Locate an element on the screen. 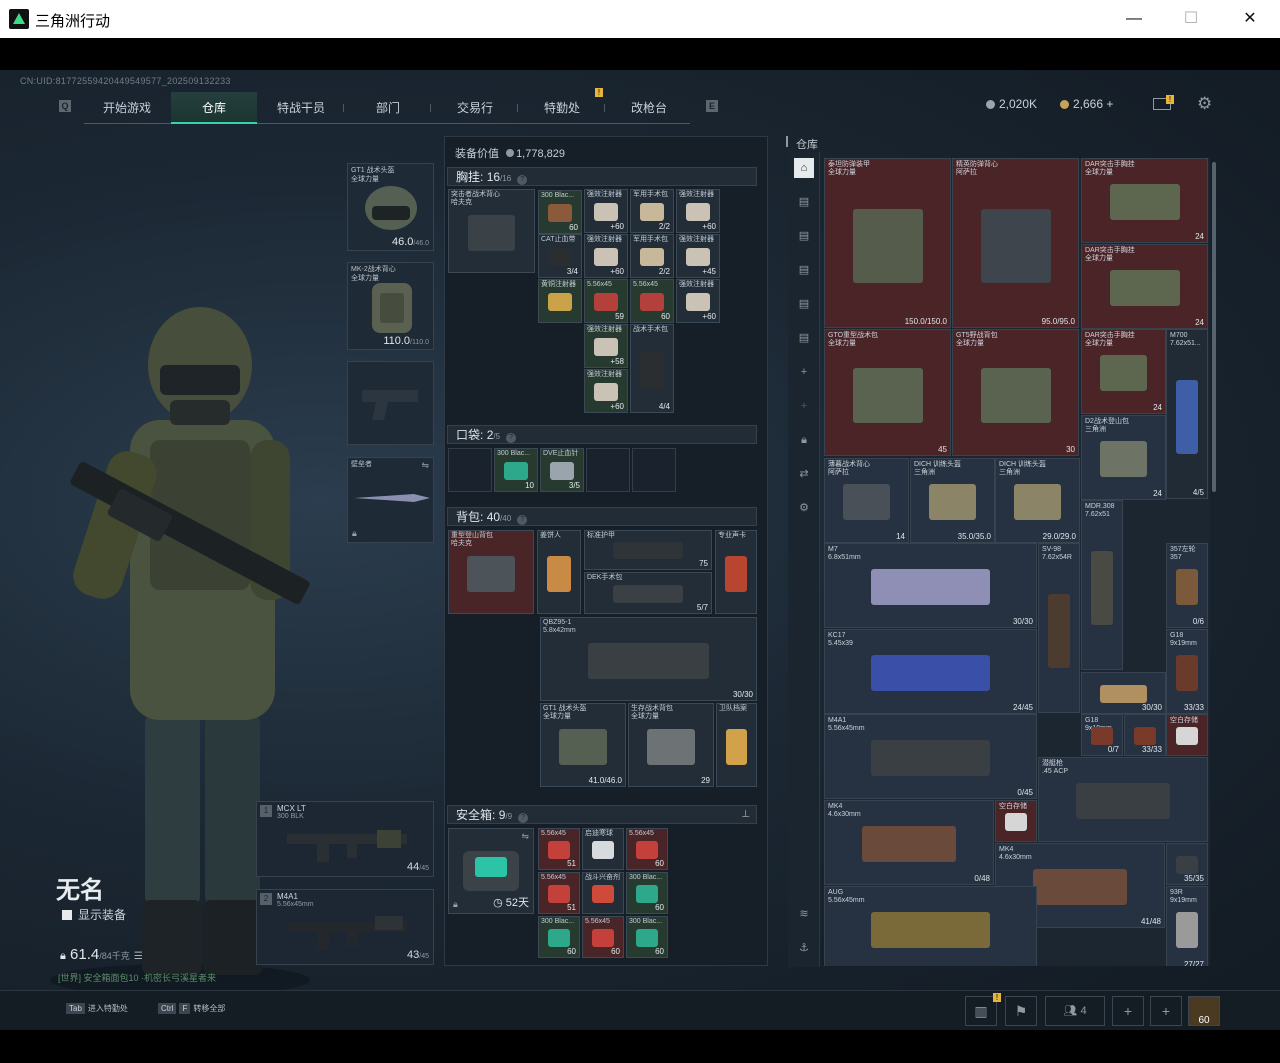  safebox-item: 战斗兴奋剂 is located at coordinates (603, 893).